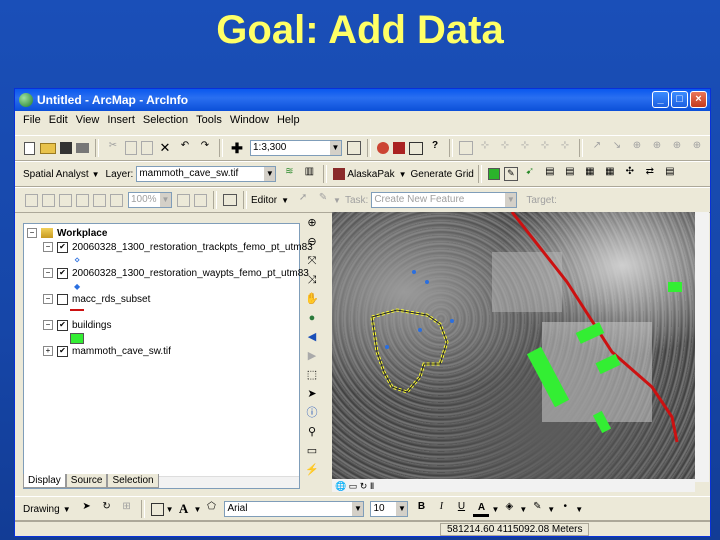  What do you see at coordinates (510, 174) in the screenshot?
I see `edit-vertices-icon: ✎` at bounding box center [510, 174].